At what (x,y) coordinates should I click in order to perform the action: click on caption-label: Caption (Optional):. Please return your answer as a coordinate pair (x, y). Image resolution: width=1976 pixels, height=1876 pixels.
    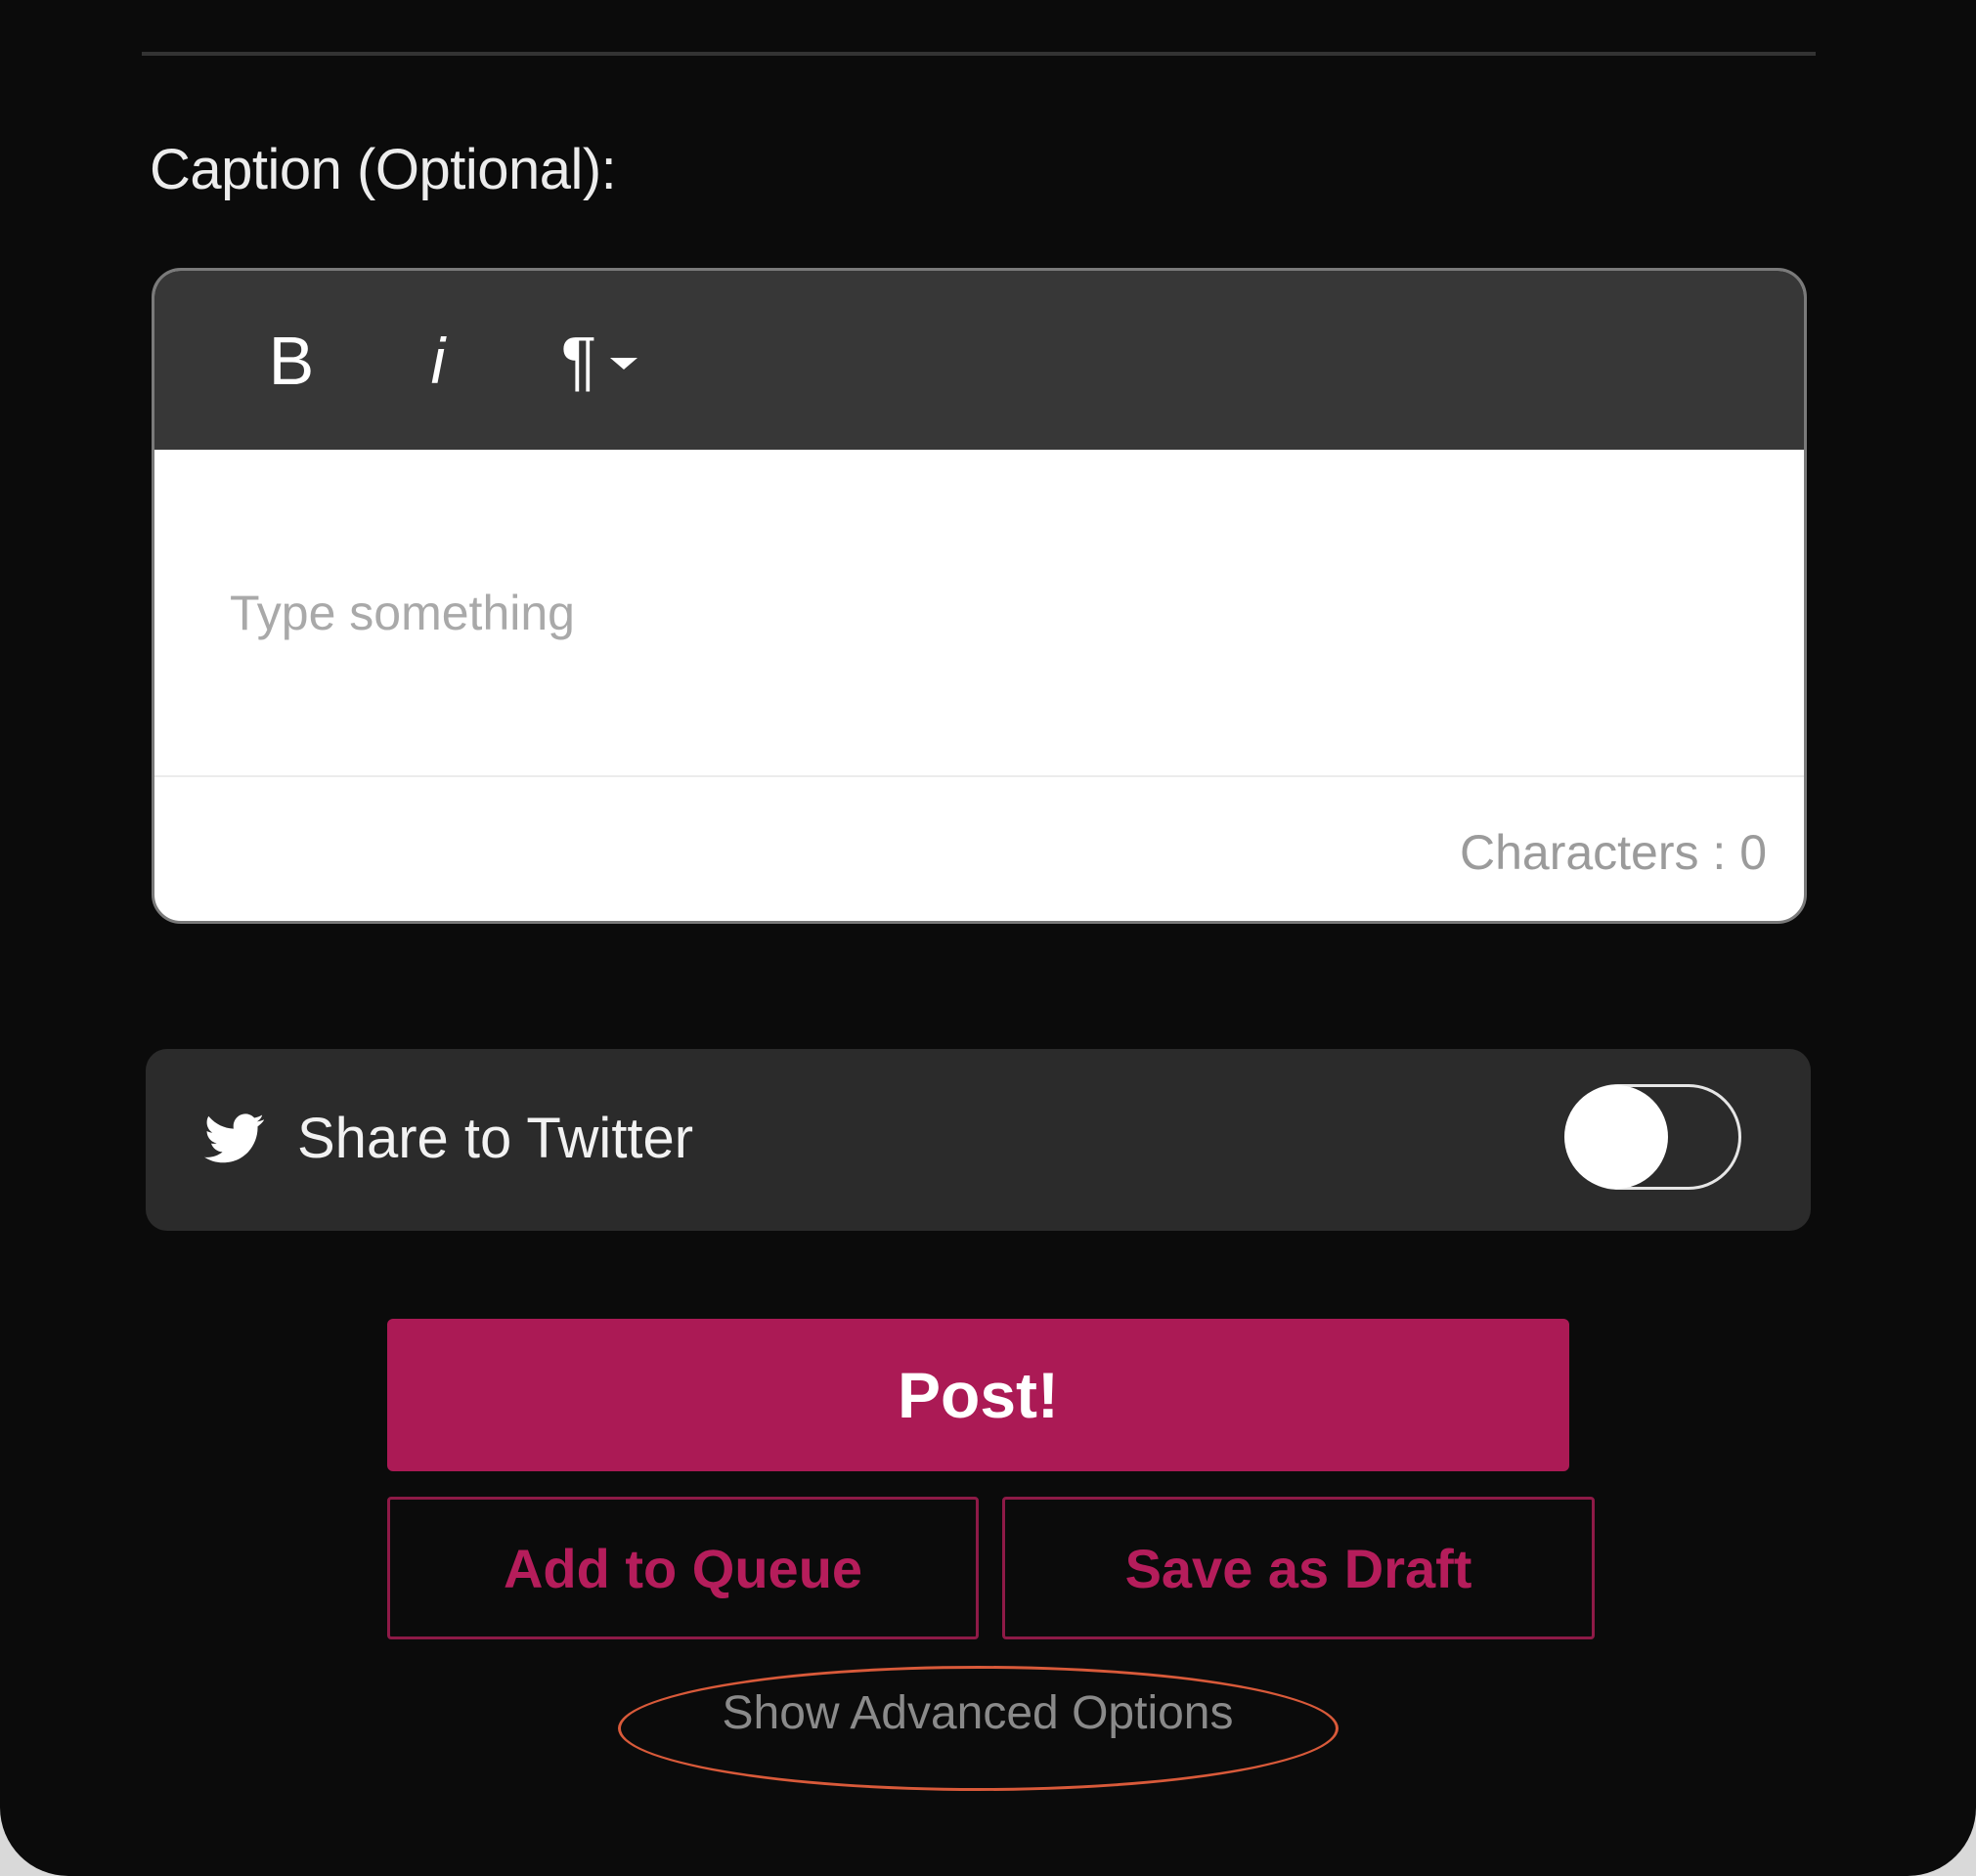
    Looking at the image, I should click on (383, 169).